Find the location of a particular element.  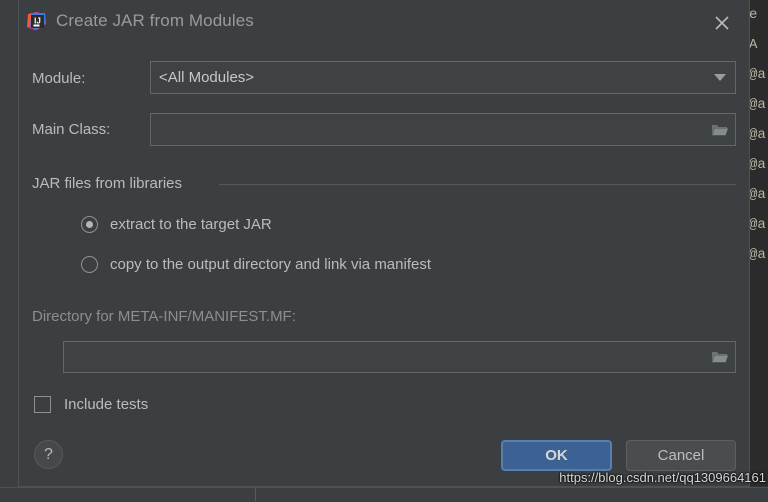

watermark-text: https://blog.csdn.net/qq1309664161 is located at coordinates (662, 477).